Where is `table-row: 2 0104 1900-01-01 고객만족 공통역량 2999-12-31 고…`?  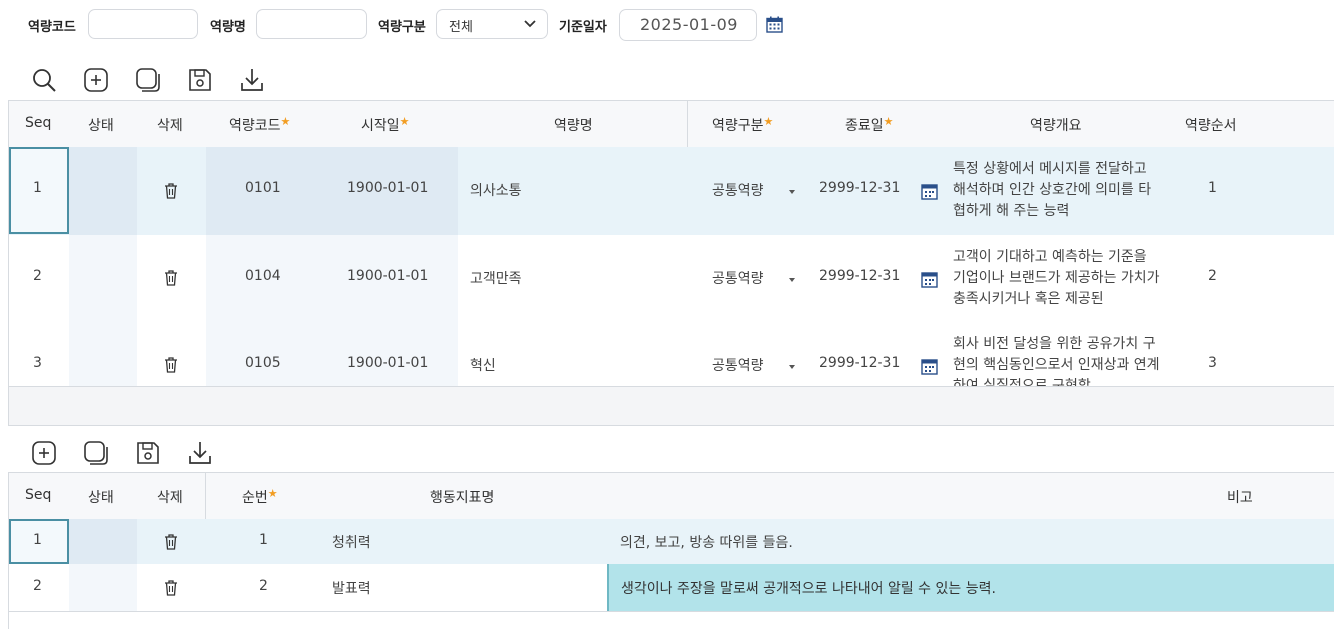
table-row: 2 0104 1900-01-01 고객만족 공통역량 2999-12-31 고… is located at coordinates (671, 279).